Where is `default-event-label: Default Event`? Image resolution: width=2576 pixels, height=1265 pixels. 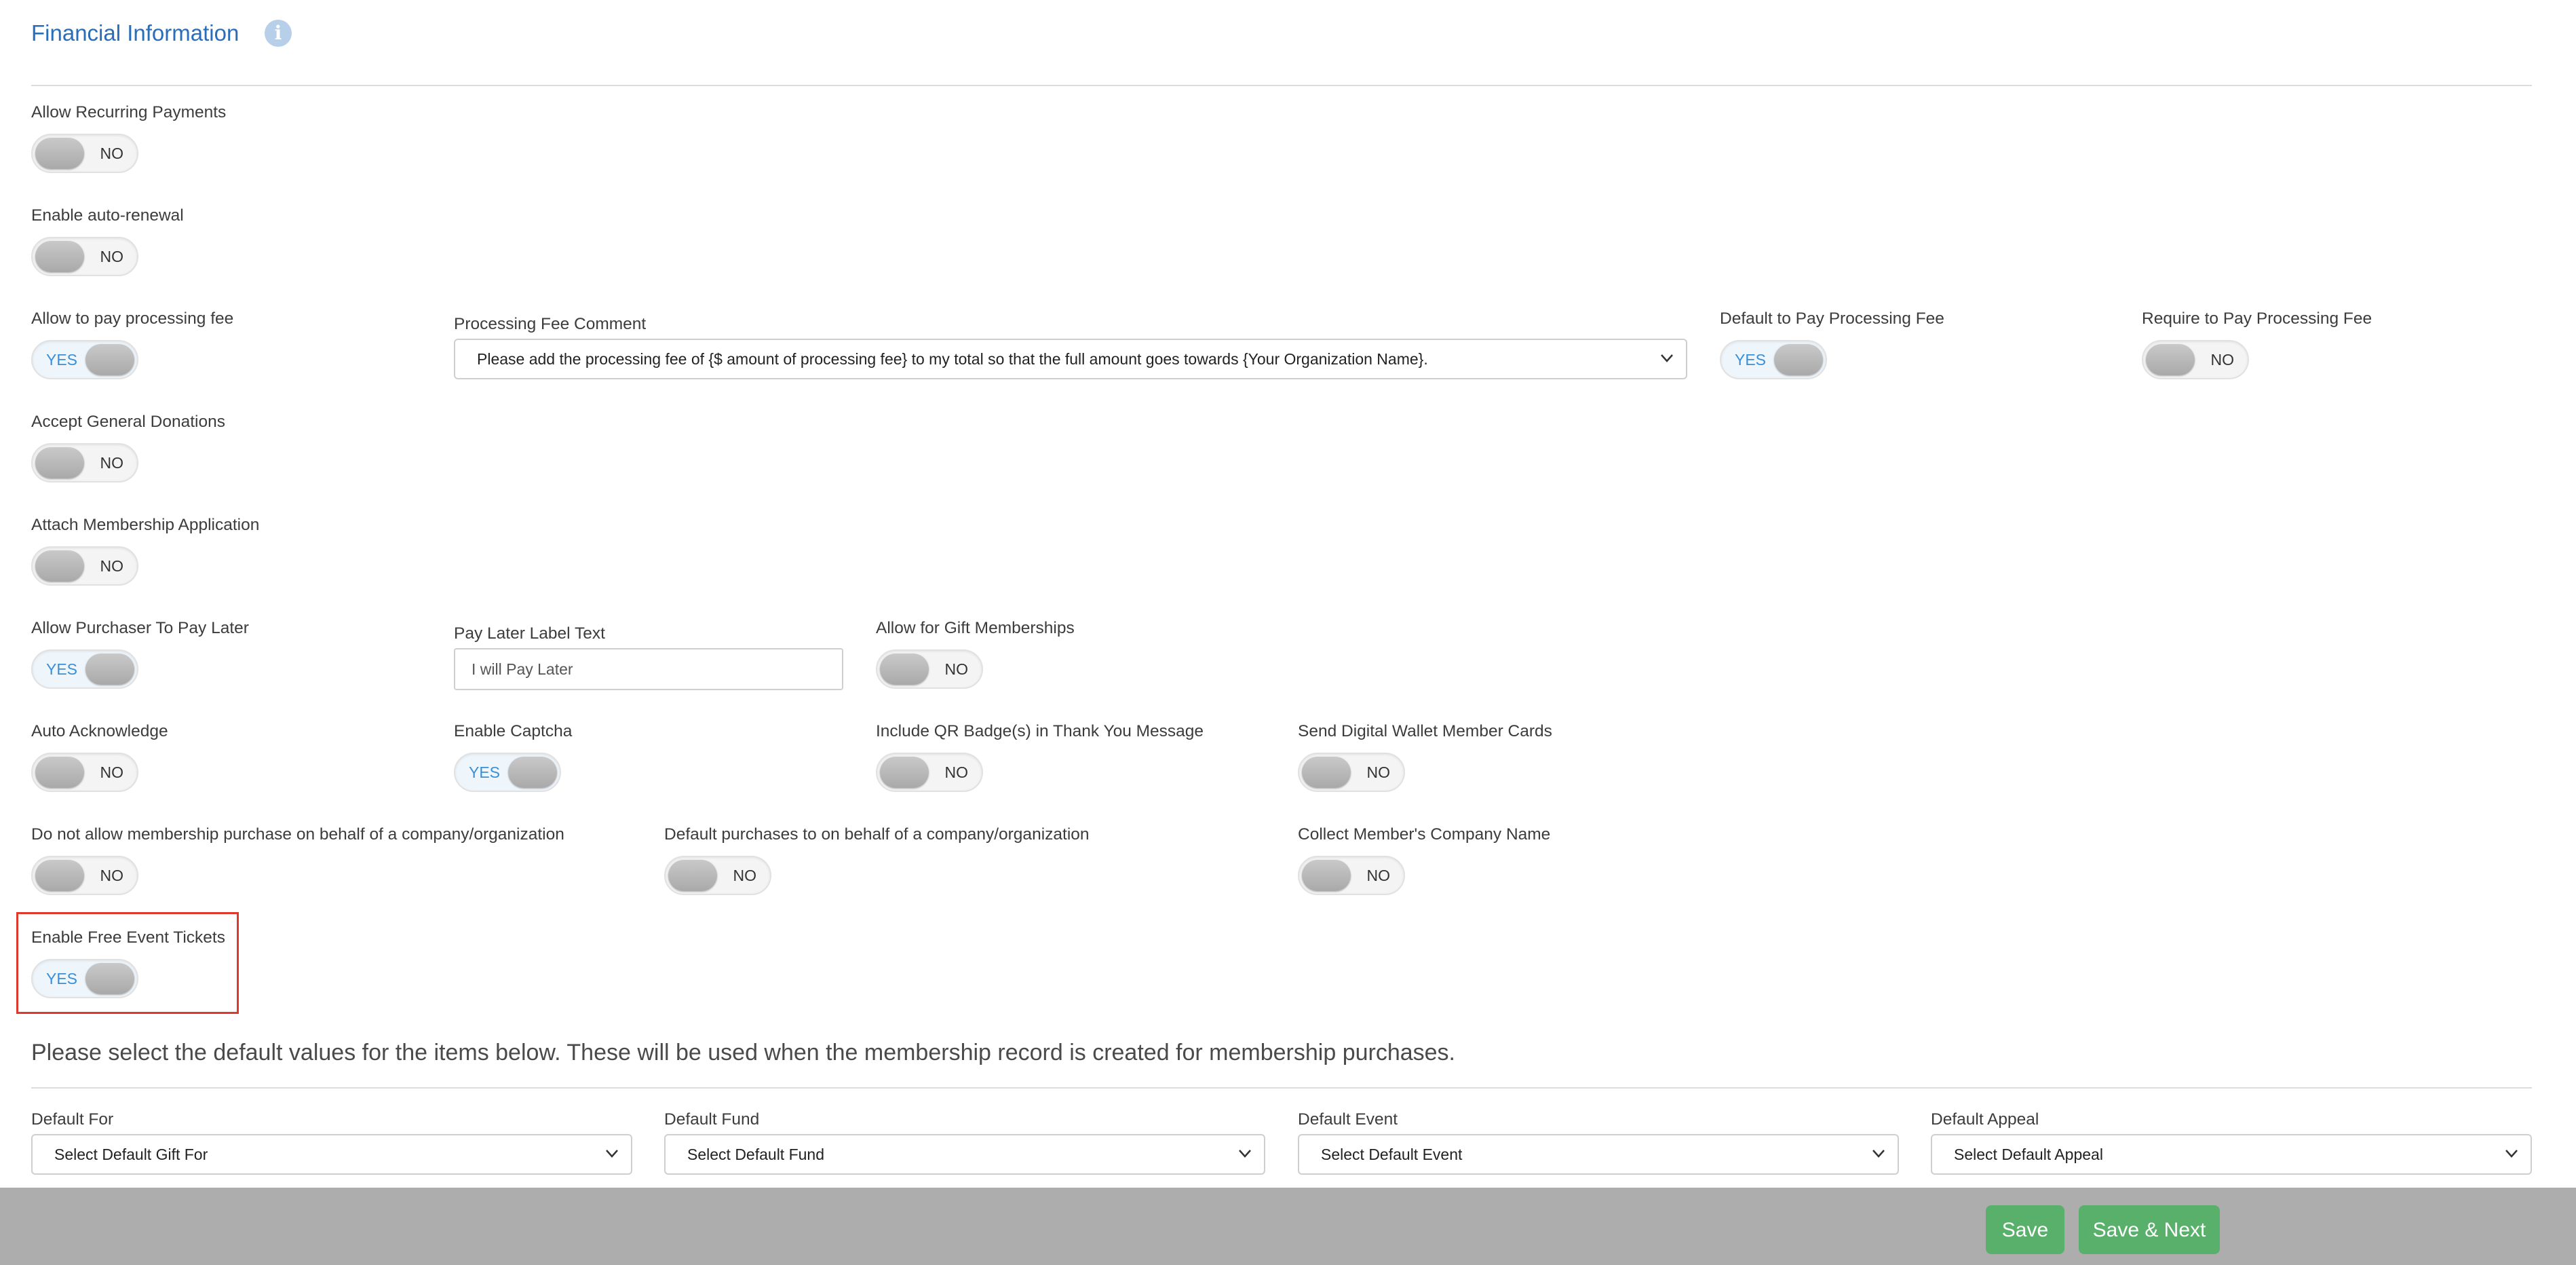 default-event-label: Default Event is located at coordinates (1348, 1119).